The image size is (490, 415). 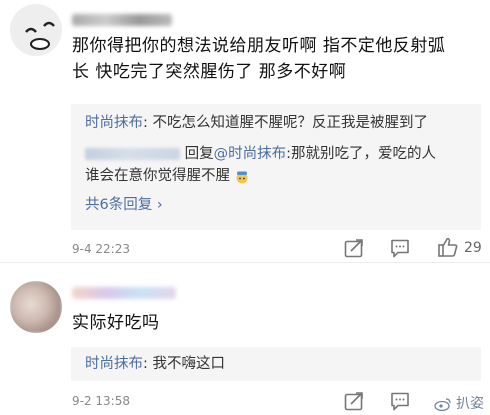 What do you see at coordinates (184, 364) in the screenshot?
I see `reply-text: : 我不嗨这口` at bounding box center [184, 364].